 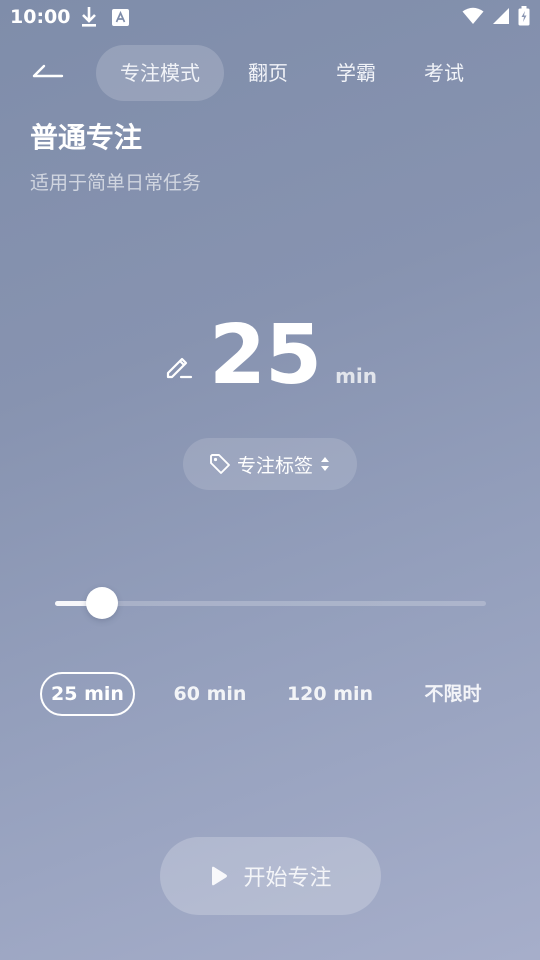 What do you see at coordinates (116, 183) in the screenshot?
I see `mode-subtitle: 适用于简单日常任务` at bounding box center [116, 183].